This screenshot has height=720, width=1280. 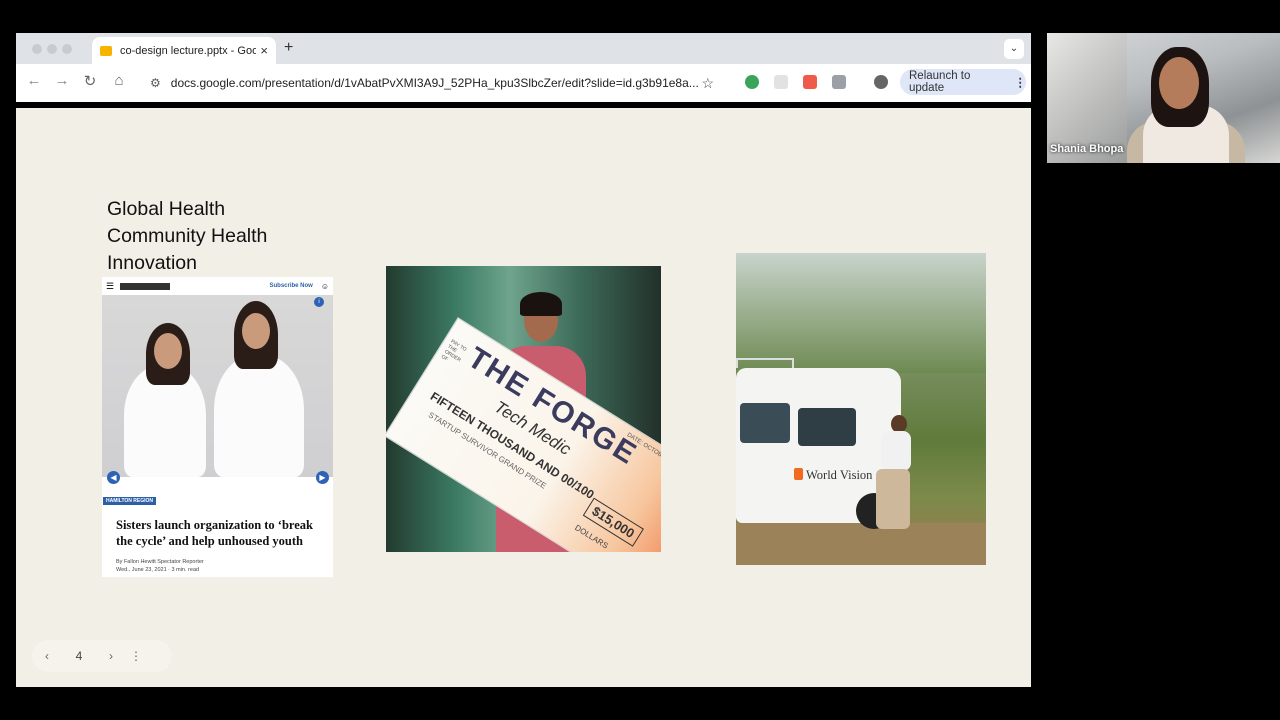 What do you see at coordinates (259, 416) in the screenshot?
I see `sister-right` at bounding box center [259, 416].